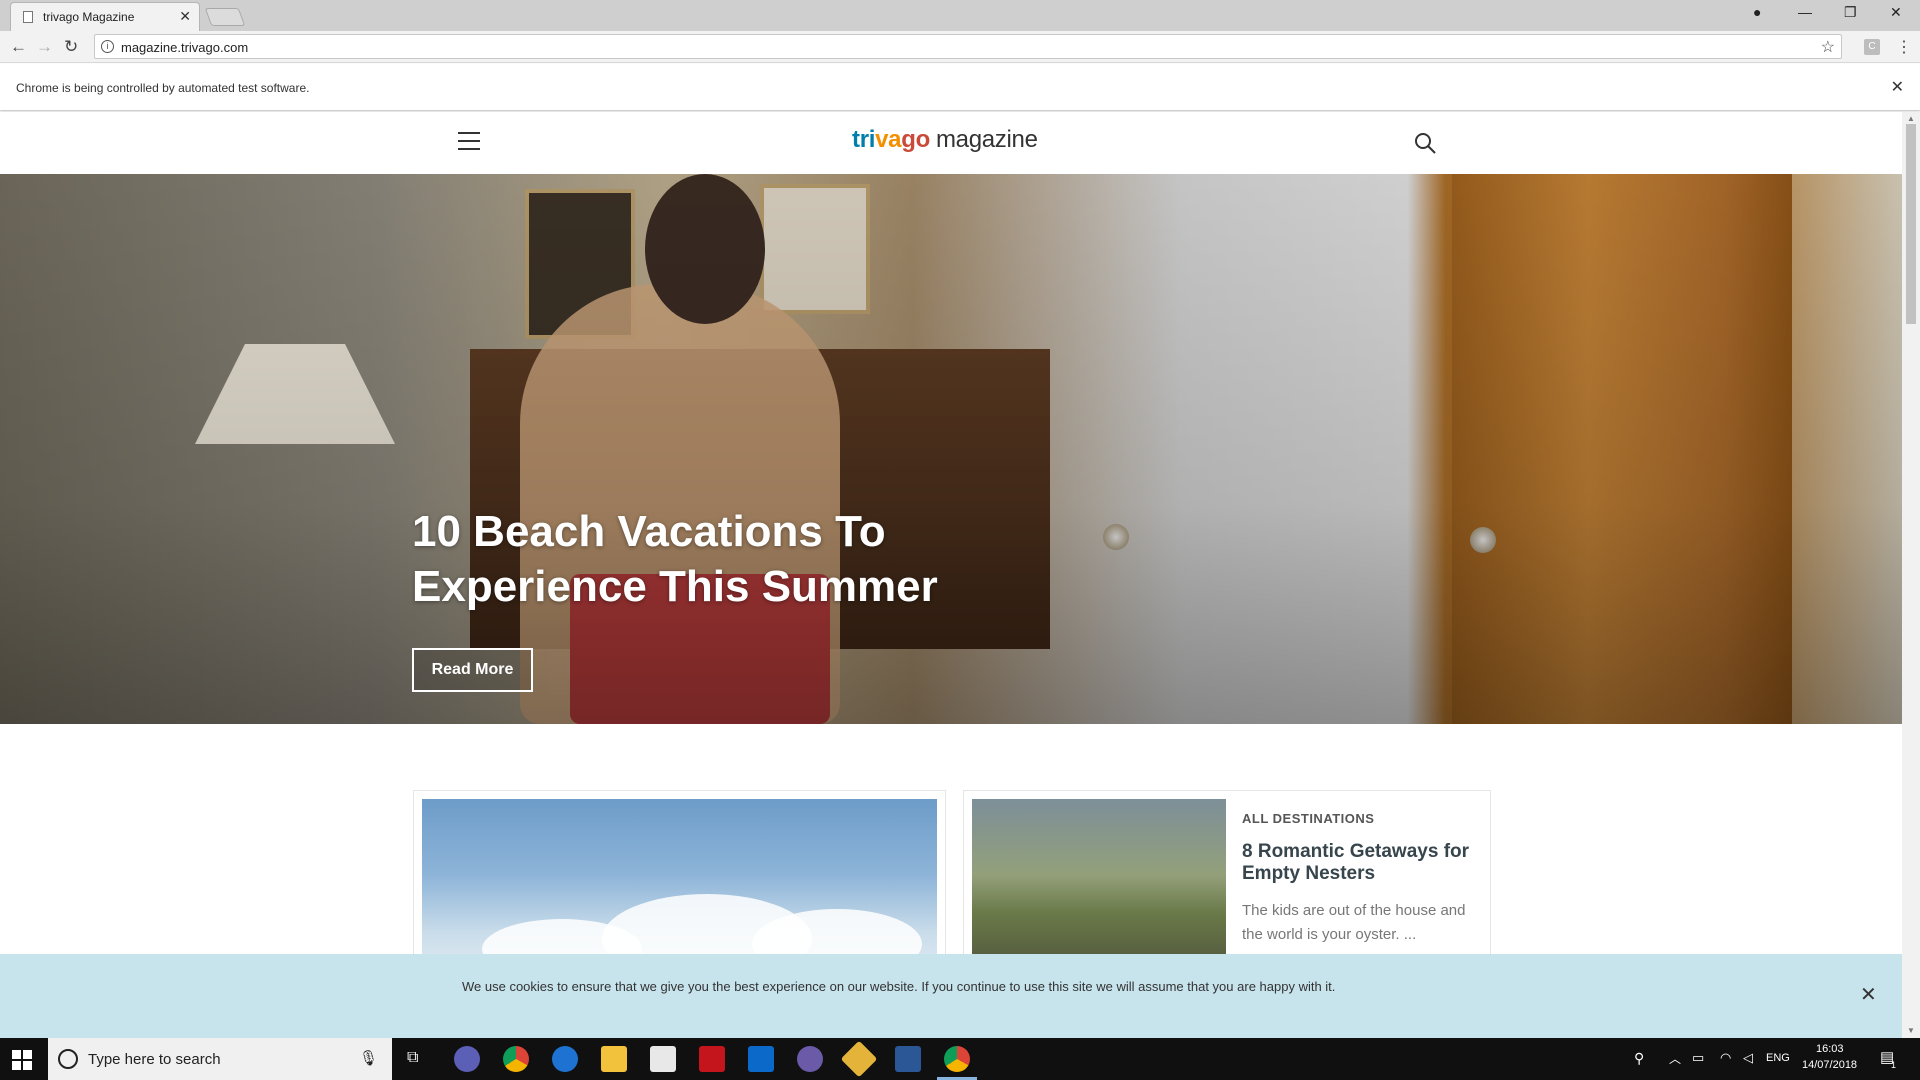 The height and width of the screenshot is (1080, 1920). I want to click on wifi-icon: ◠, so click(1725, 1058).